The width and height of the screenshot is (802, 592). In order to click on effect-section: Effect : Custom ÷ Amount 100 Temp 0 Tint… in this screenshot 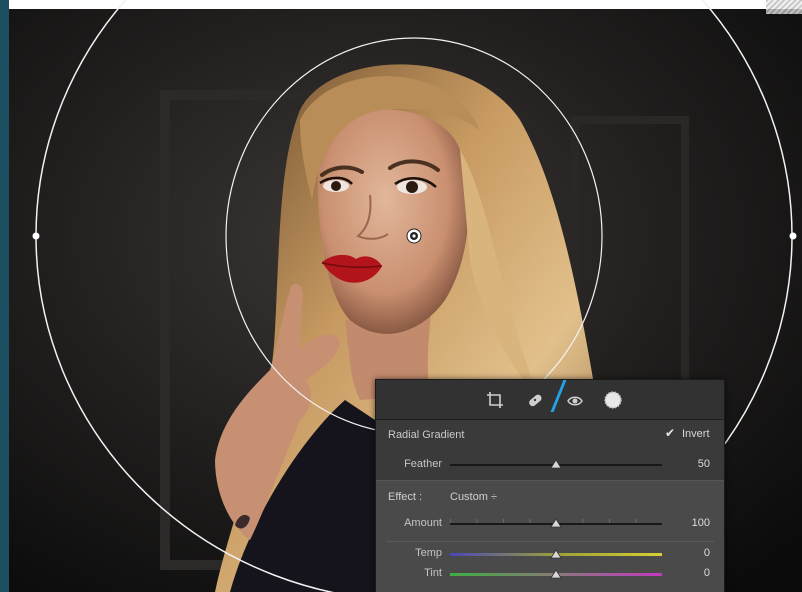, I will do `click(550, 536)`.